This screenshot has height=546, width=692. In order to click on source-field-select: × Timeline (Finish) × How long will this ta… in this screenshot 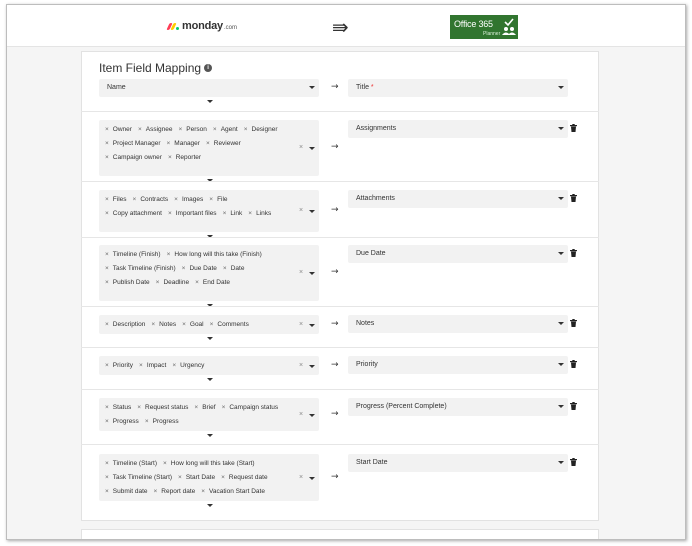, I will do `click(209, 273)`.